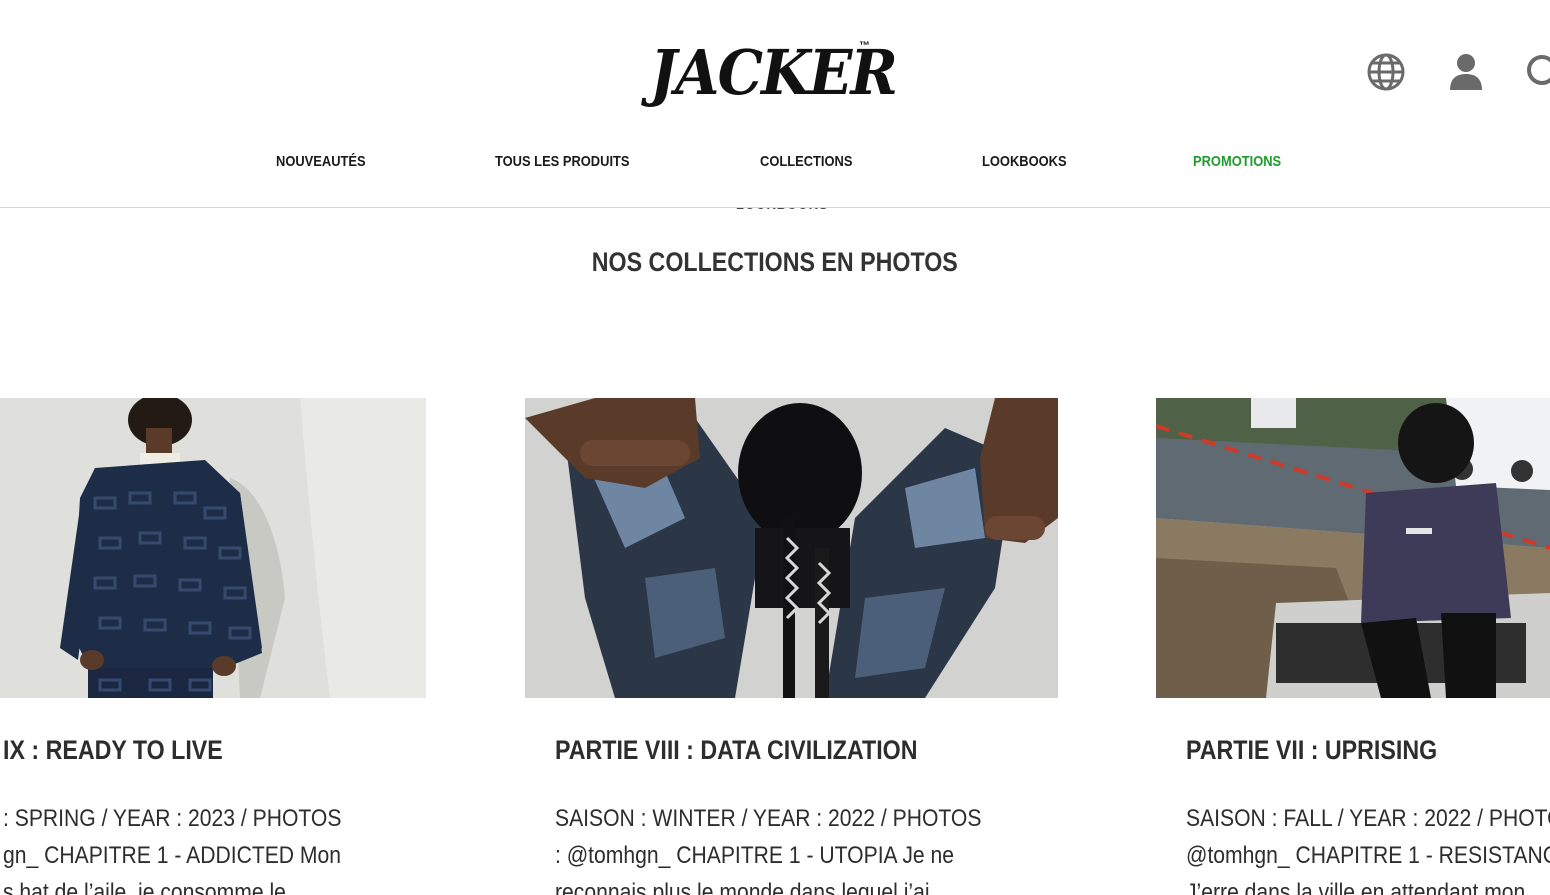  Describe the element at coordinates (1466, 72) in the screenshot. I see `account-icon` at that location.